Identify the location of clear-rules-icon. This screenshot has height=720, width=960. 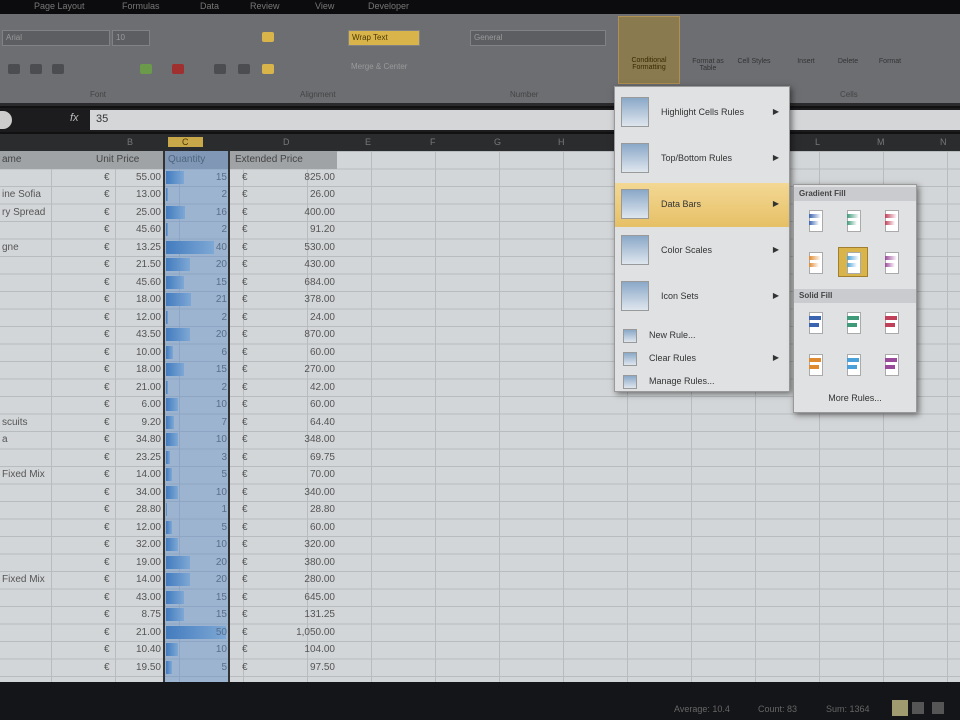
(630, 359).